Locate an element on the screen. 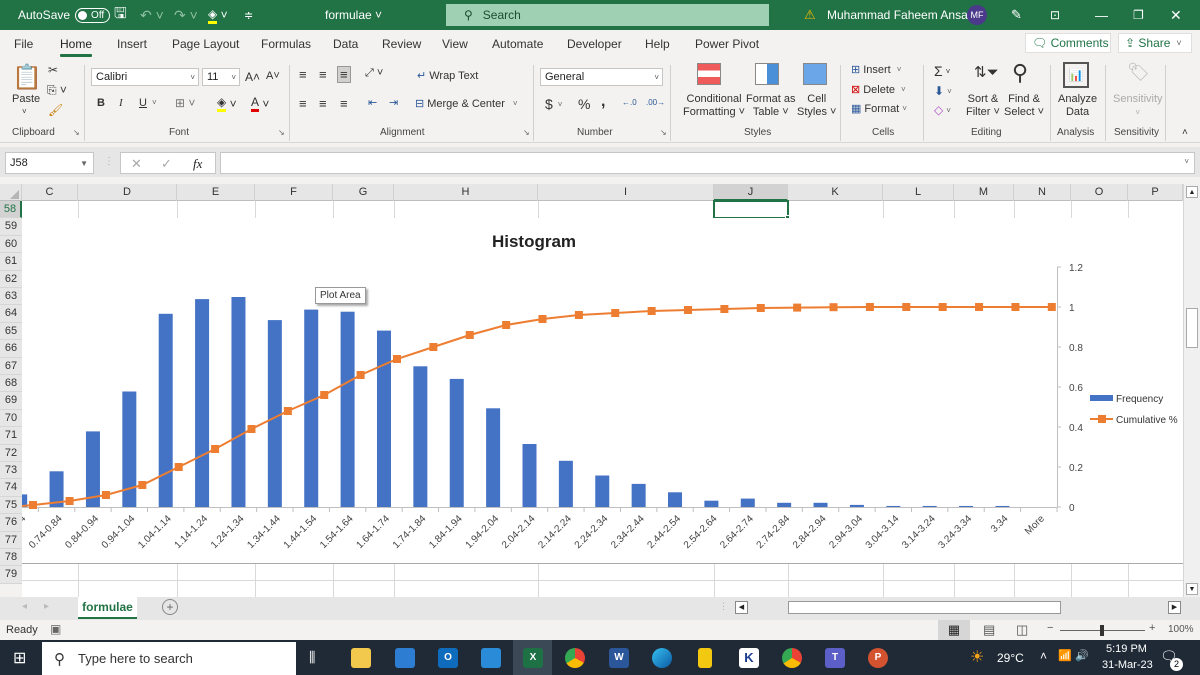  restore-icon: ❐ is located at coordinates (1138, 15).